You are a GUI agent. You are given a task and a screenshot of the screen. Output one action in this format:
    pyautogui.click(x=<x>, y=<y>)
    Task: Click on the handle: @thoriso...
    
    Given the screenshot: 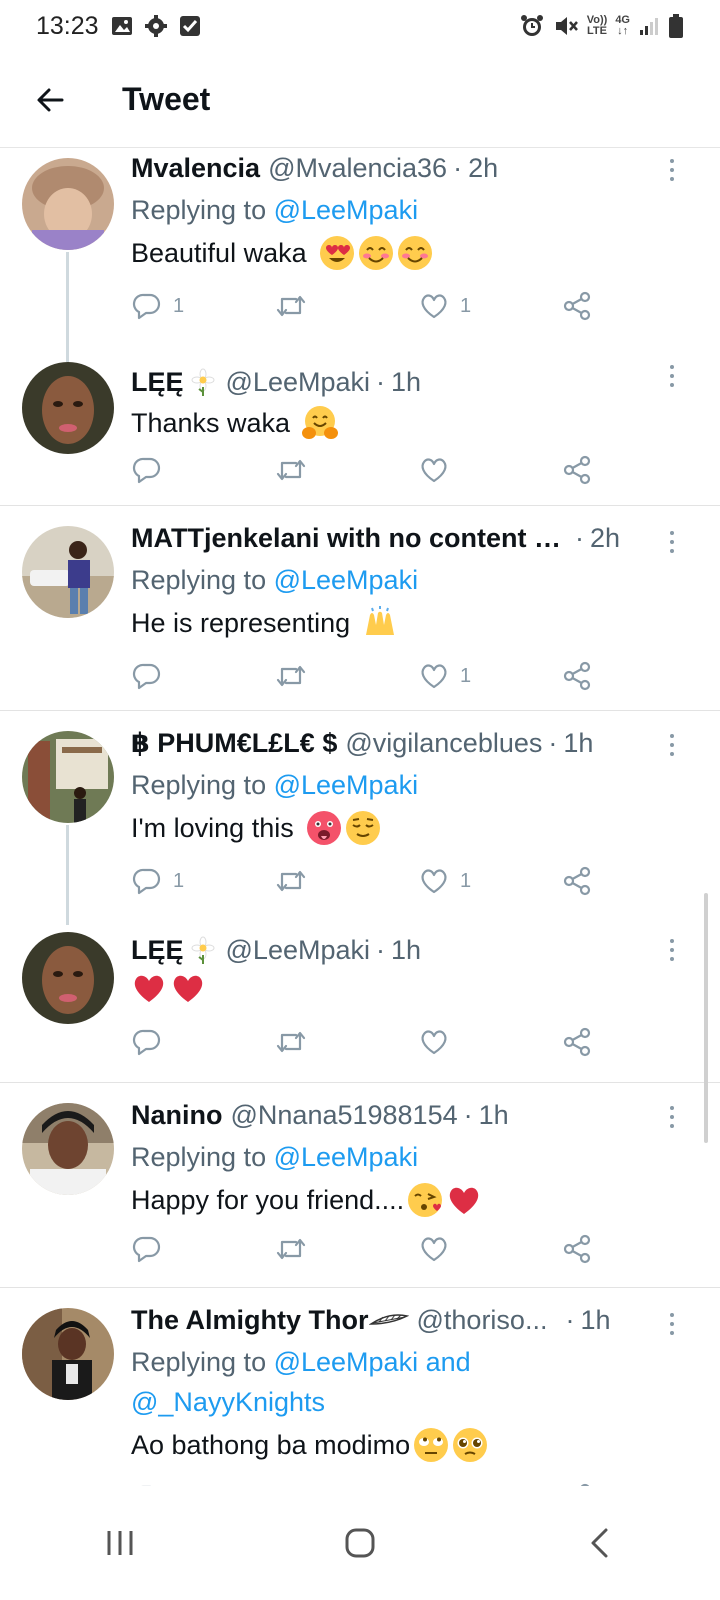 What is the action you would take?
    pyautogui.click(x=482, y=1320)
    